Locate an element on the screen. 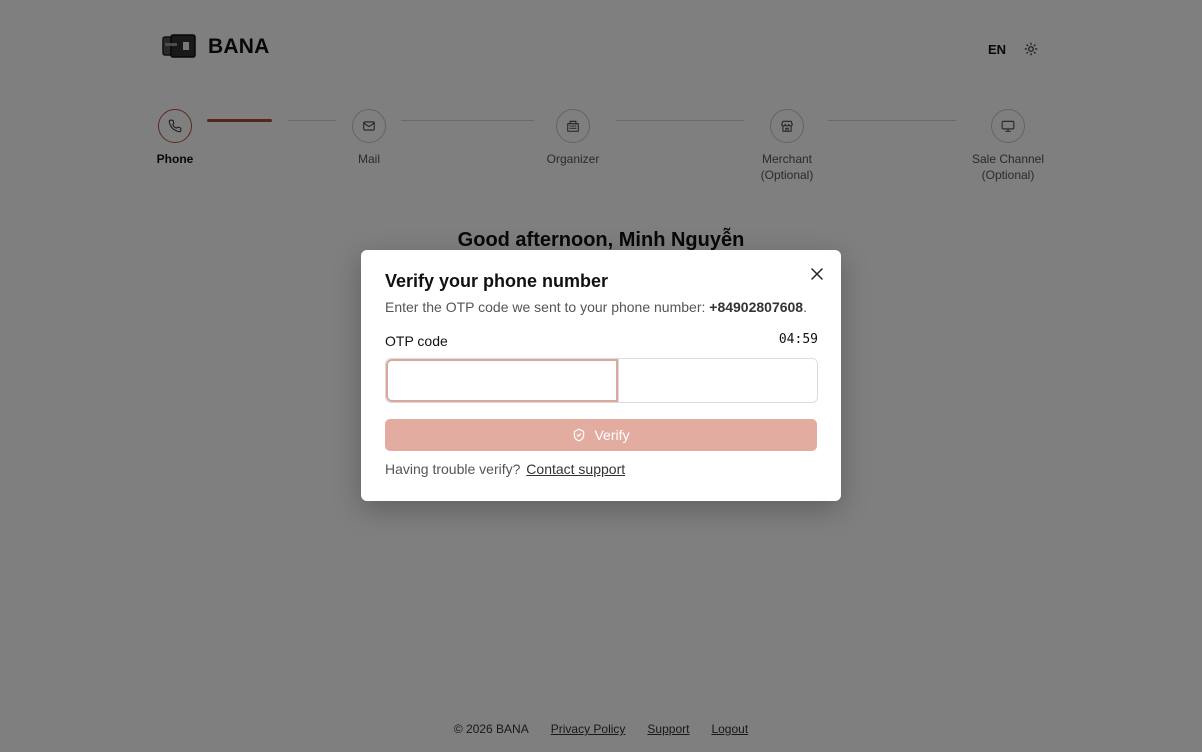 The height and width of the screenshot is (752, 1202). trouble-text: Having trouble verify? Contact support is located at coordinates (505, 469).